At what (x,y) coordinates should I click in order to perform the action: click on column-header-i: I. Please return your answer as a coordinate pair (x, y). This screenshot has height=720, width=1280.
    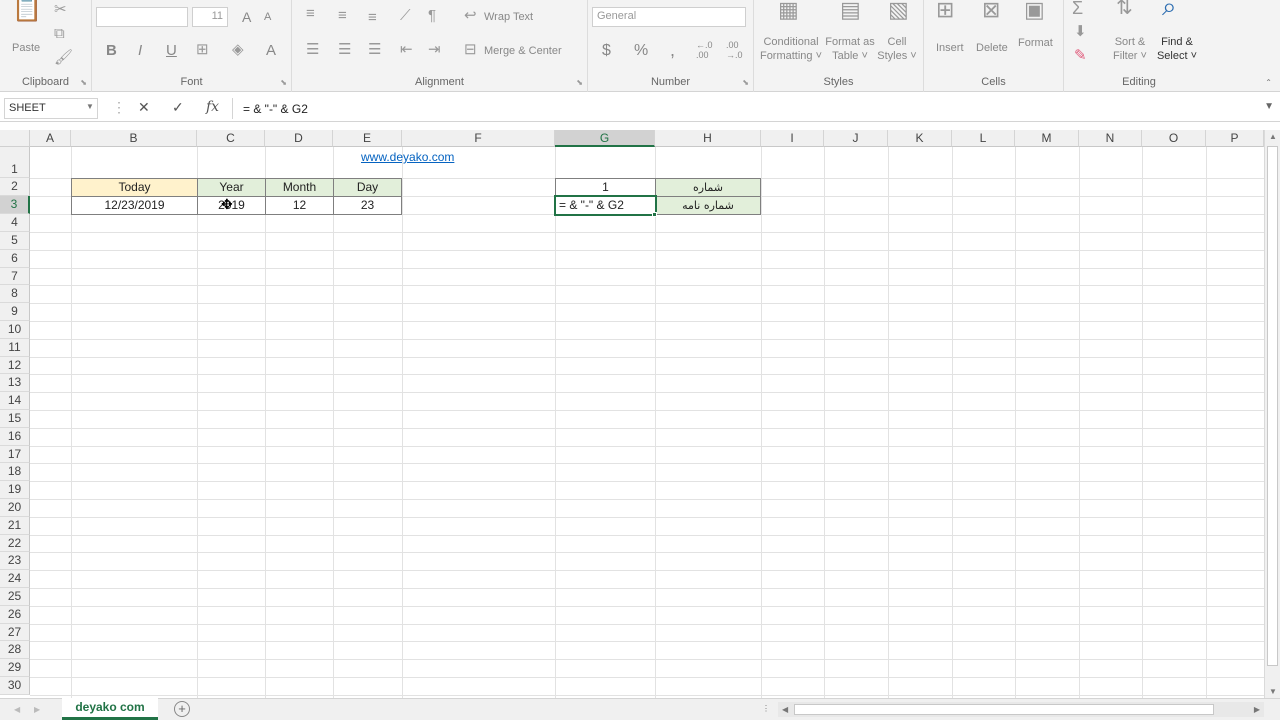
    Looking at the image, I should click on (792, 138).